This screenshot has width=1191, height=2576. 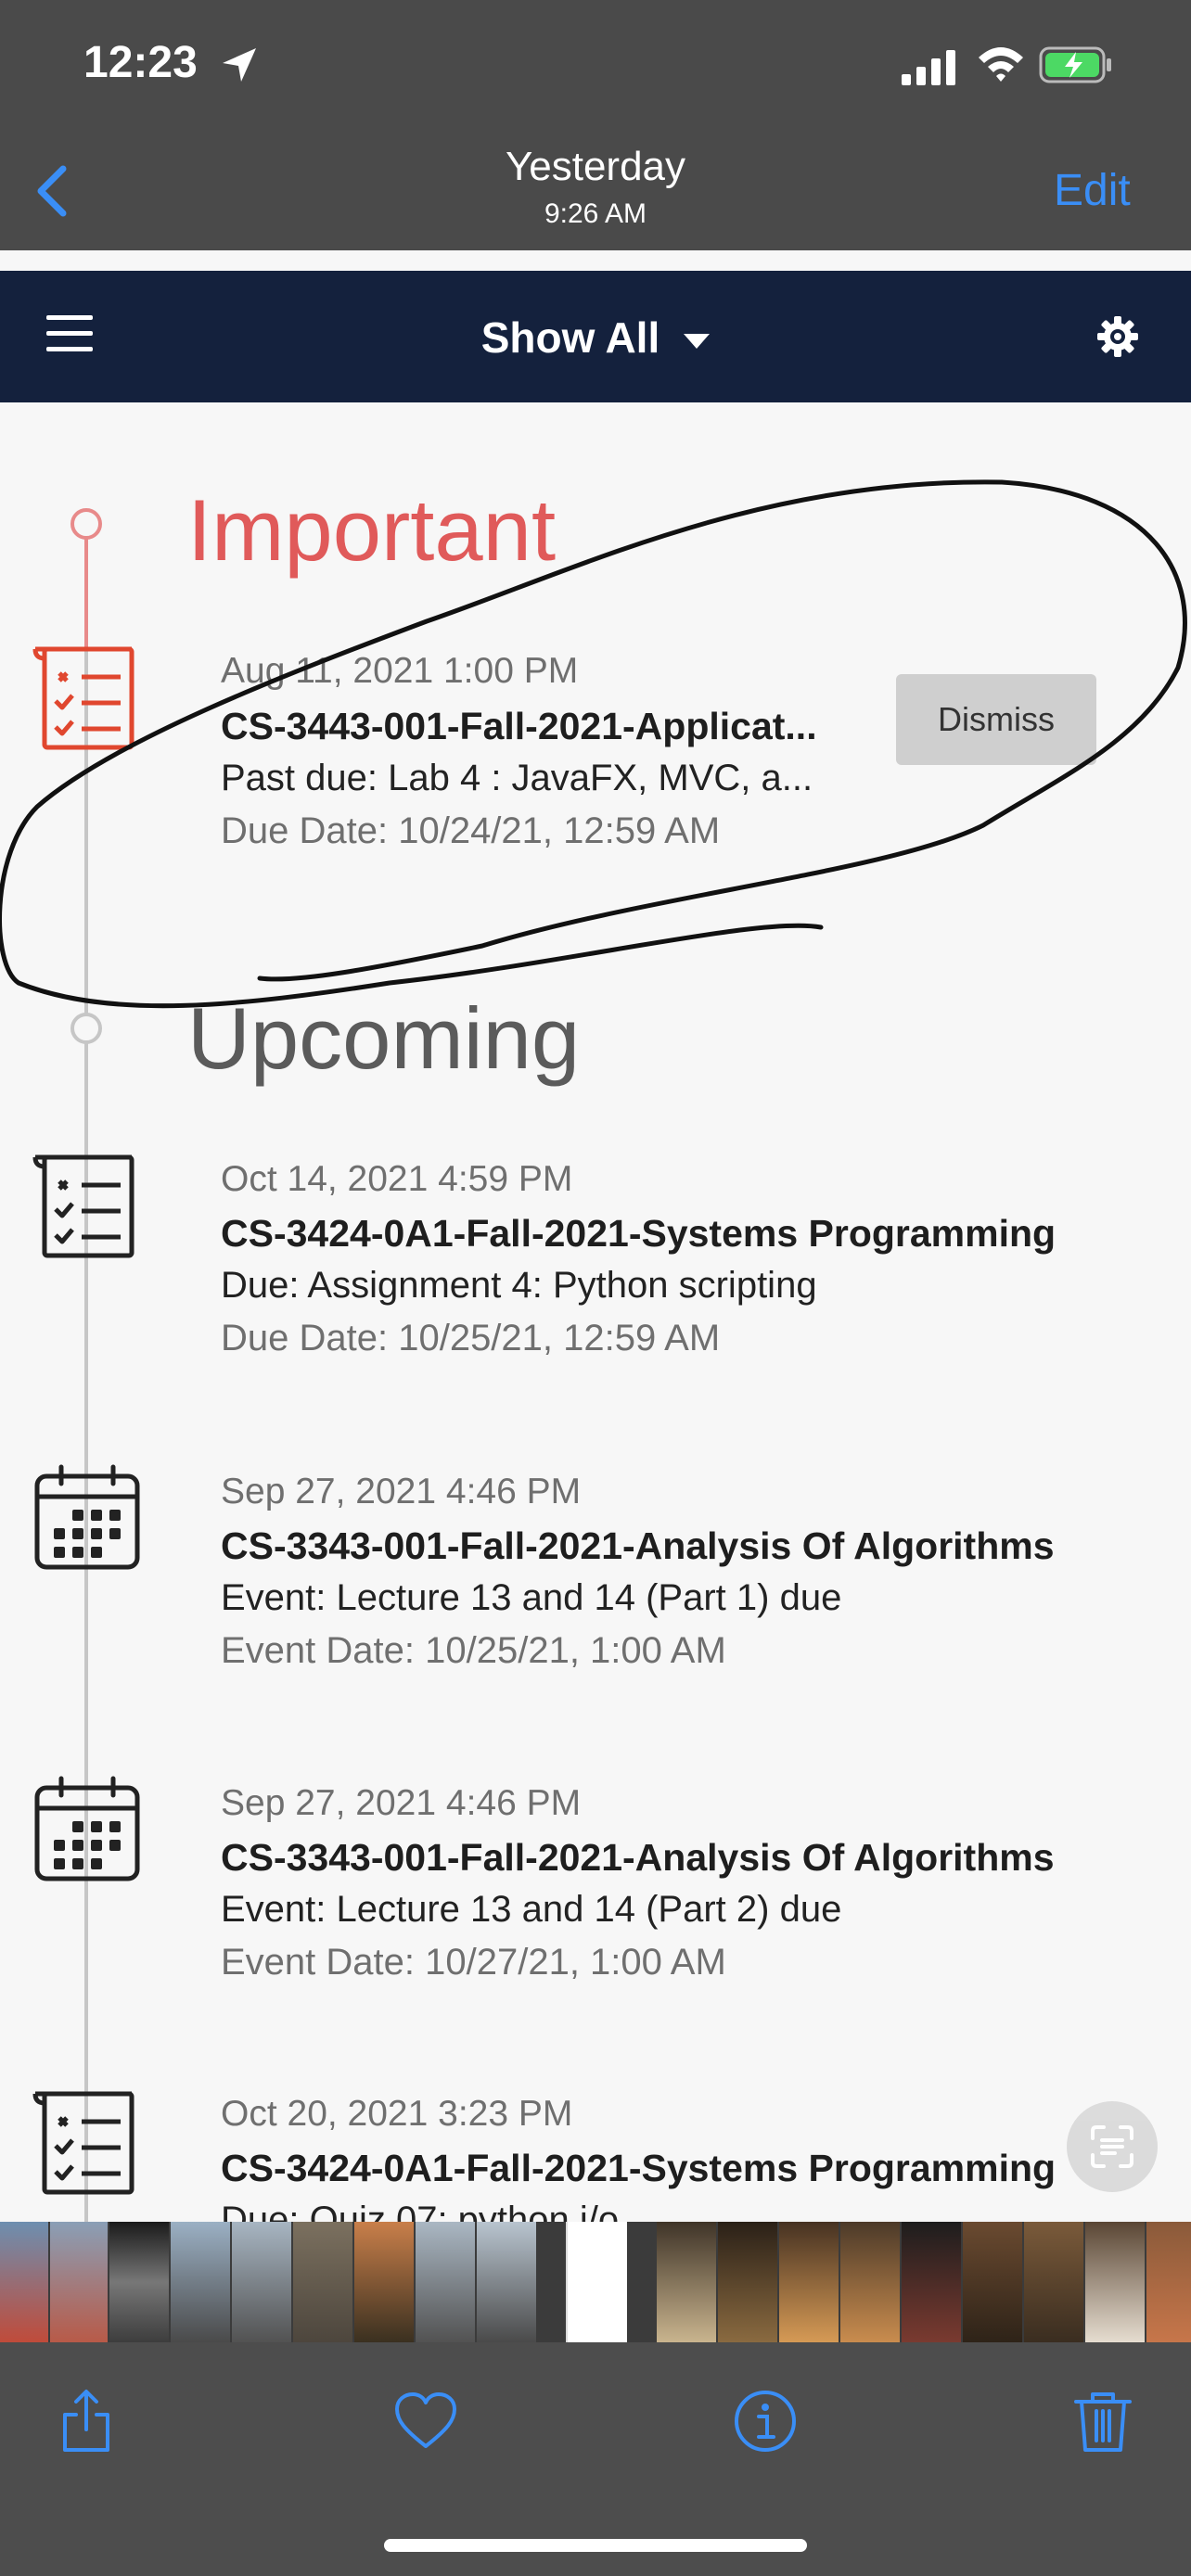 What do you see at coordinates (239, 65) in the screenshot?
I see `location-arrow-icon` at bounding box center [239, 65].